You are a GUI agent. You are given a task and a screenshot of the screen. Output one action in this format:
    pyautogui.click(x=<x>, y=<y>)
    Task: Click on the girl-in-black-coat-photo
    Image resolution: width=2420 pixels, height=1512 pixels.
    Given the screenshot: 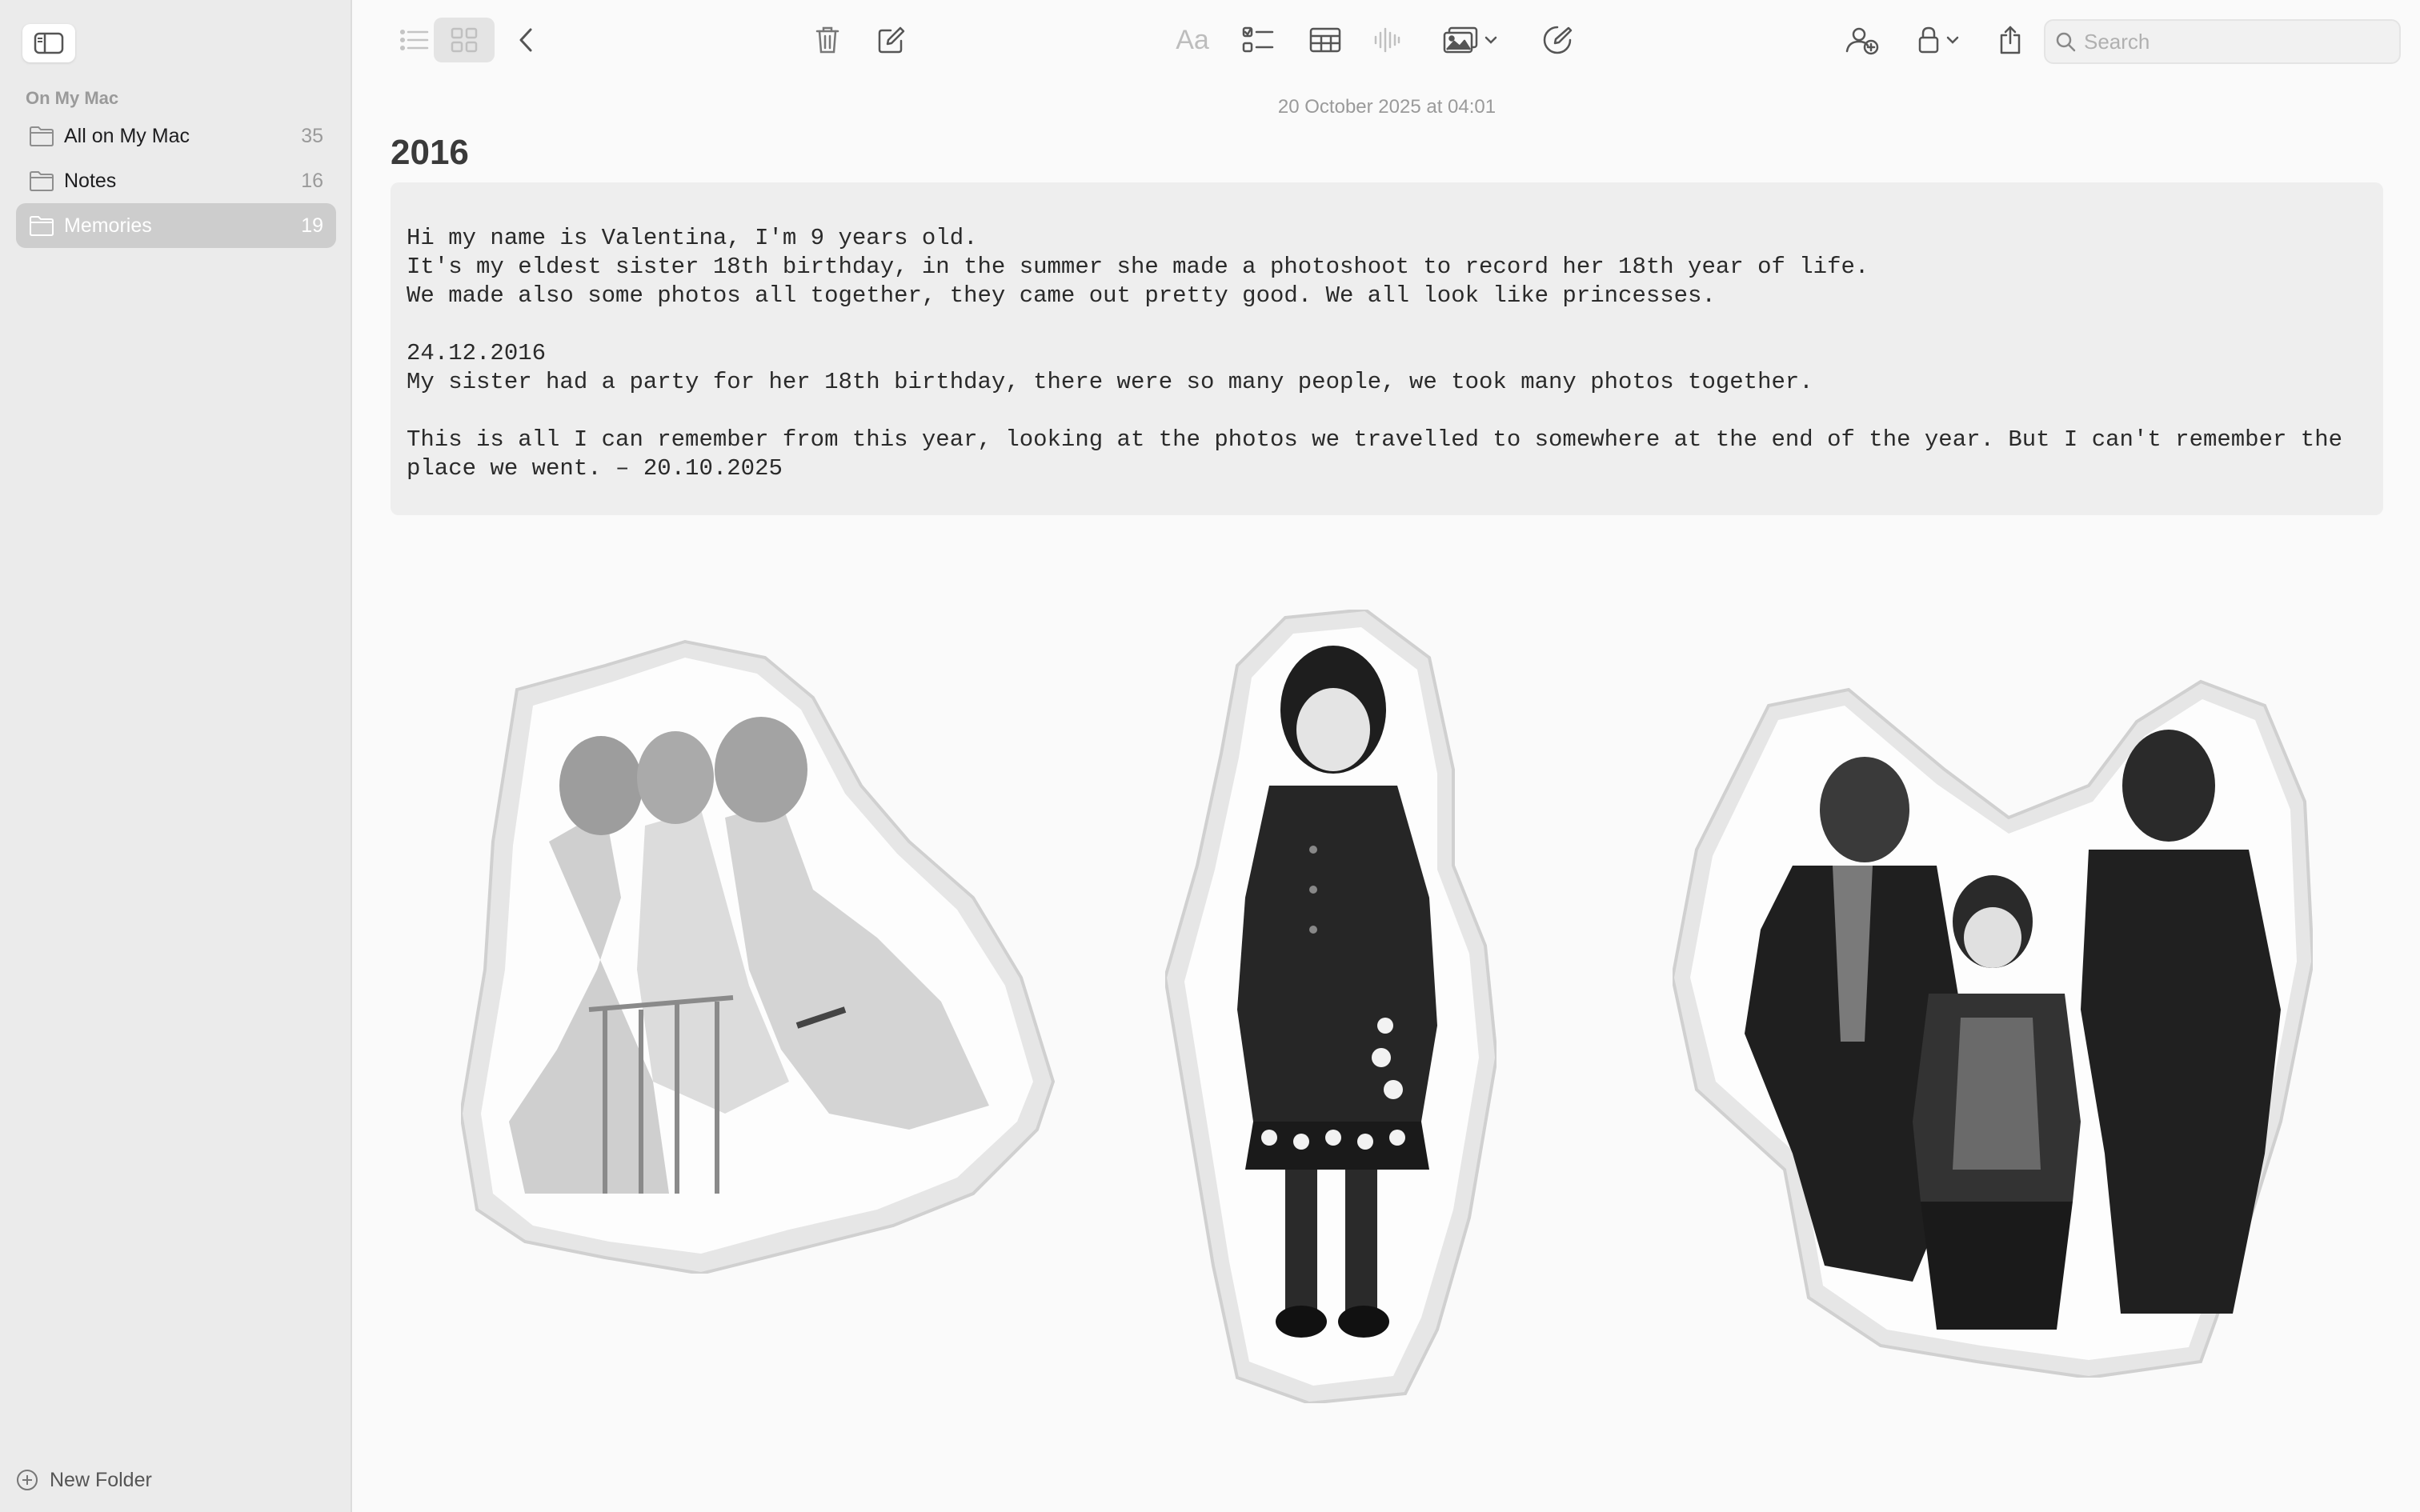 What is the action you would take?
    pyautogui.click(x=1330, y=1006)
    